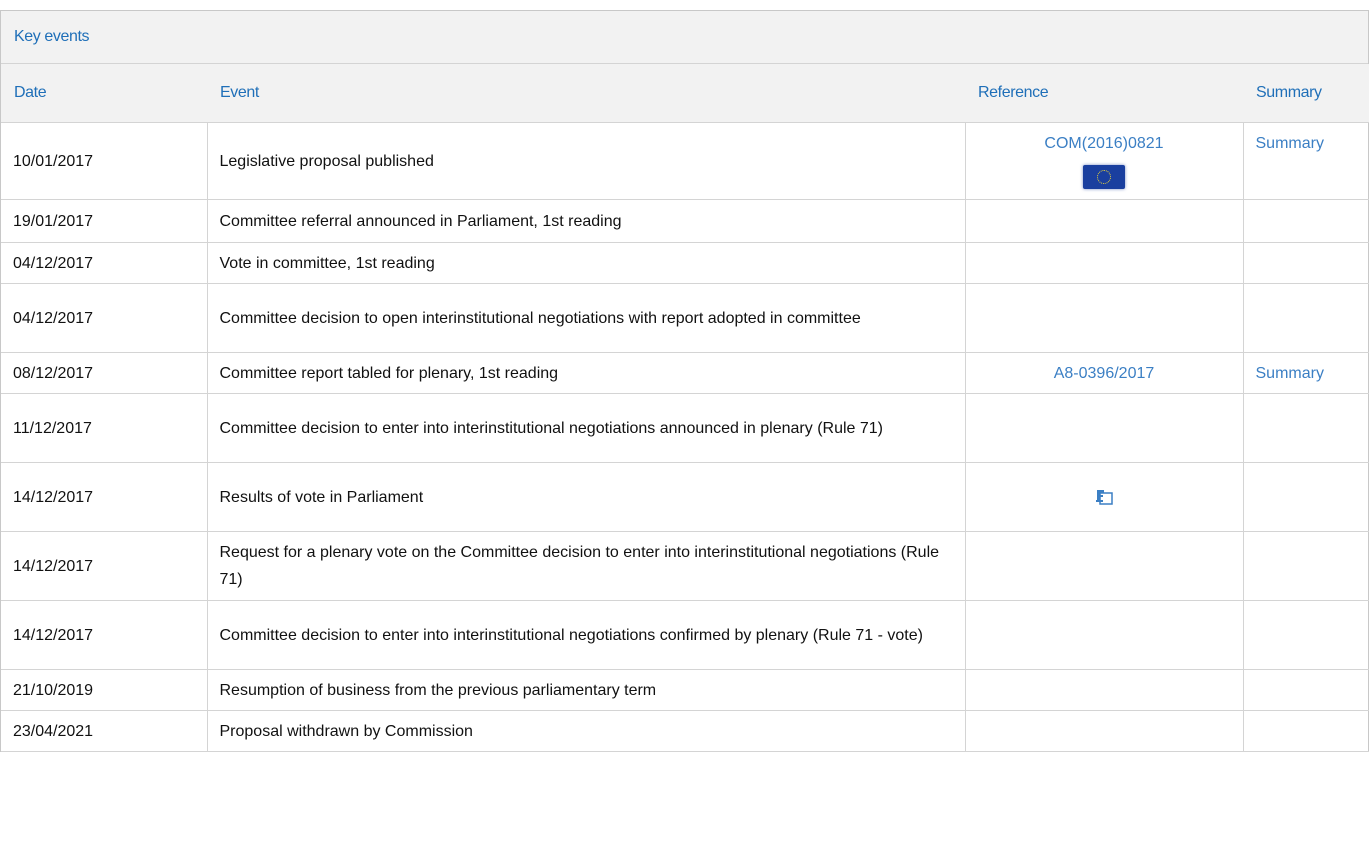  Describe the element at coordinates (104, 690) in the screenshot. I see `row-date: 21/10/2019` at that location.